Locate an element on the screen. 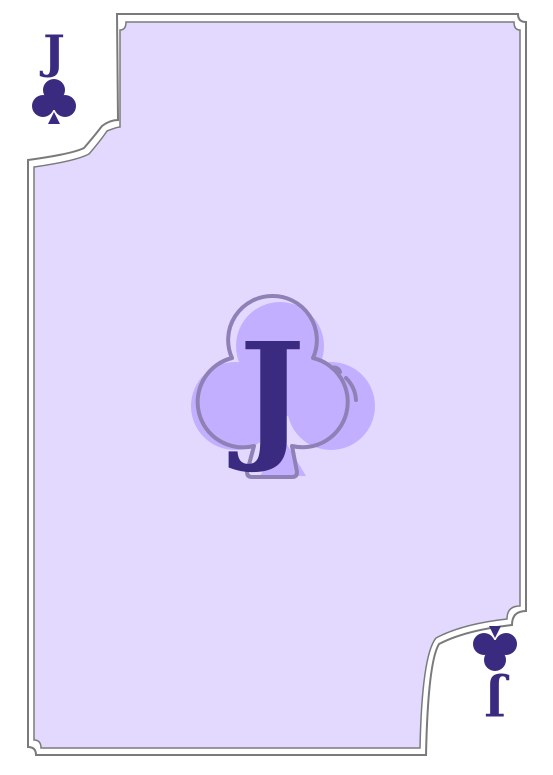 The width and height of the screenshot is (553, 775). corner-rank-bottom-right: J is located at coordinates (497, 699).